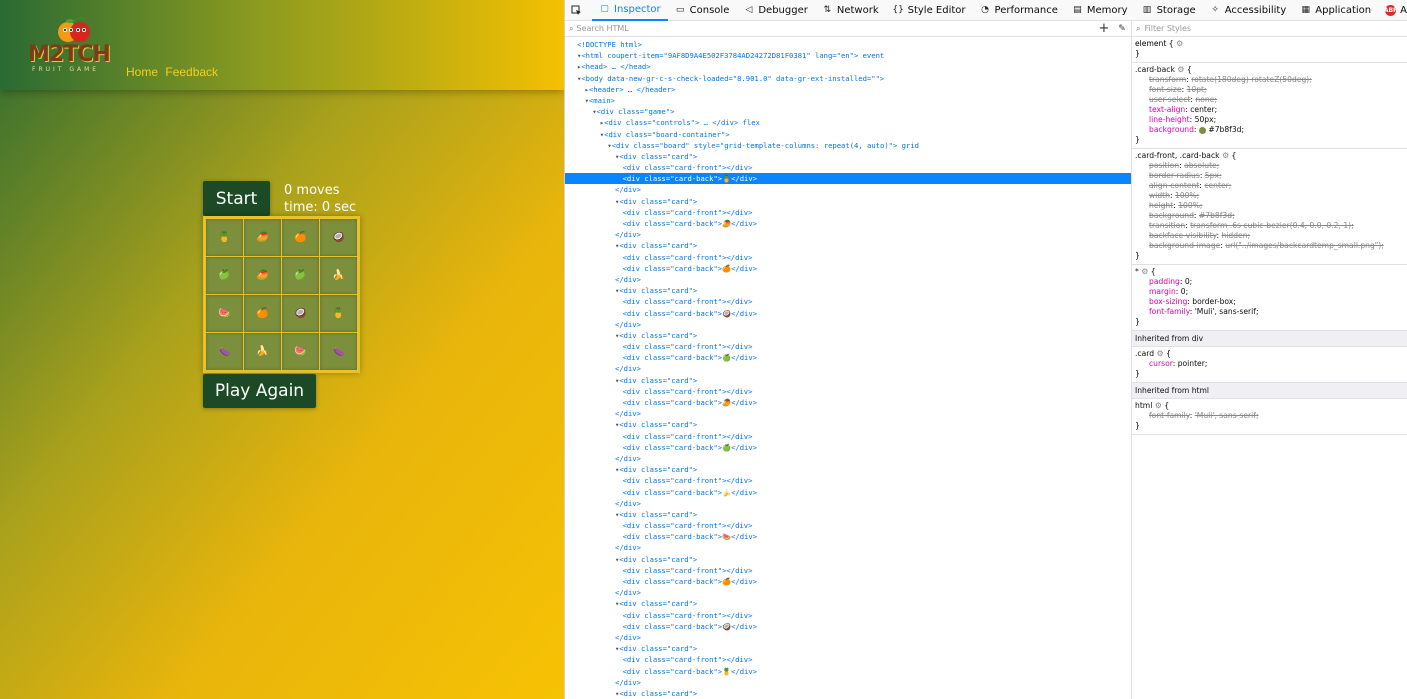  Describe the element at coordinates (1270, 364) in the screenshot. I see `style-declaration: cursor: pointer;` at that location.